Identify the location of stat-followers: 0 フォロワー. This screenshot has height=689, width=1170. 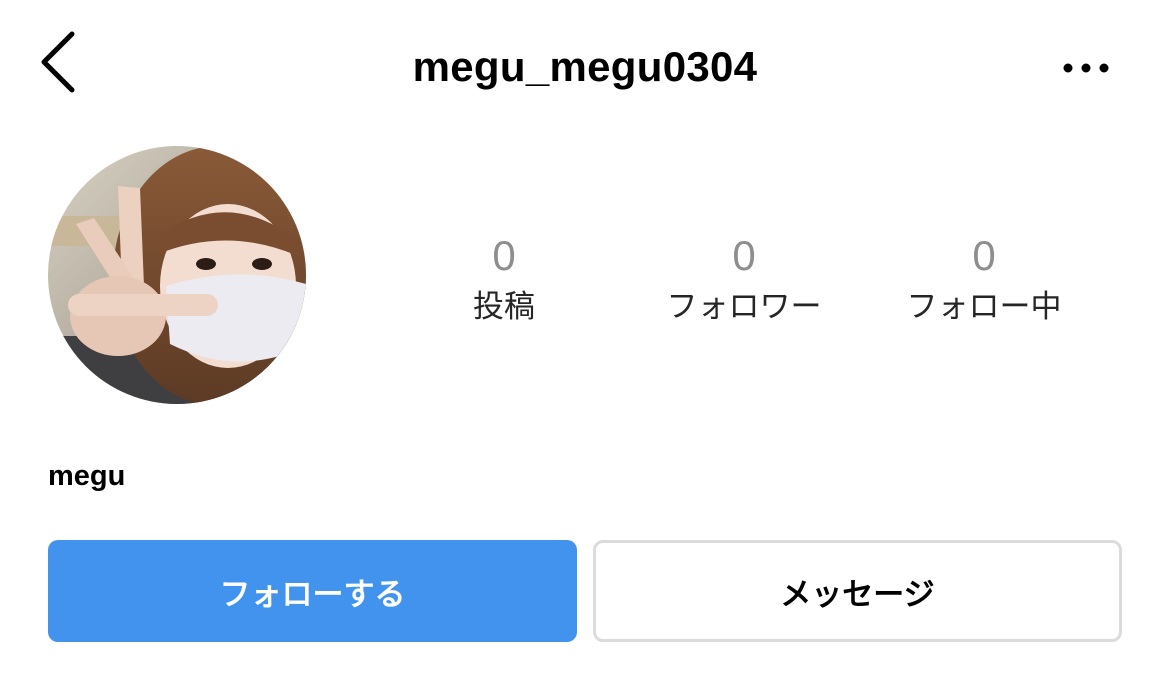
(744, 278).